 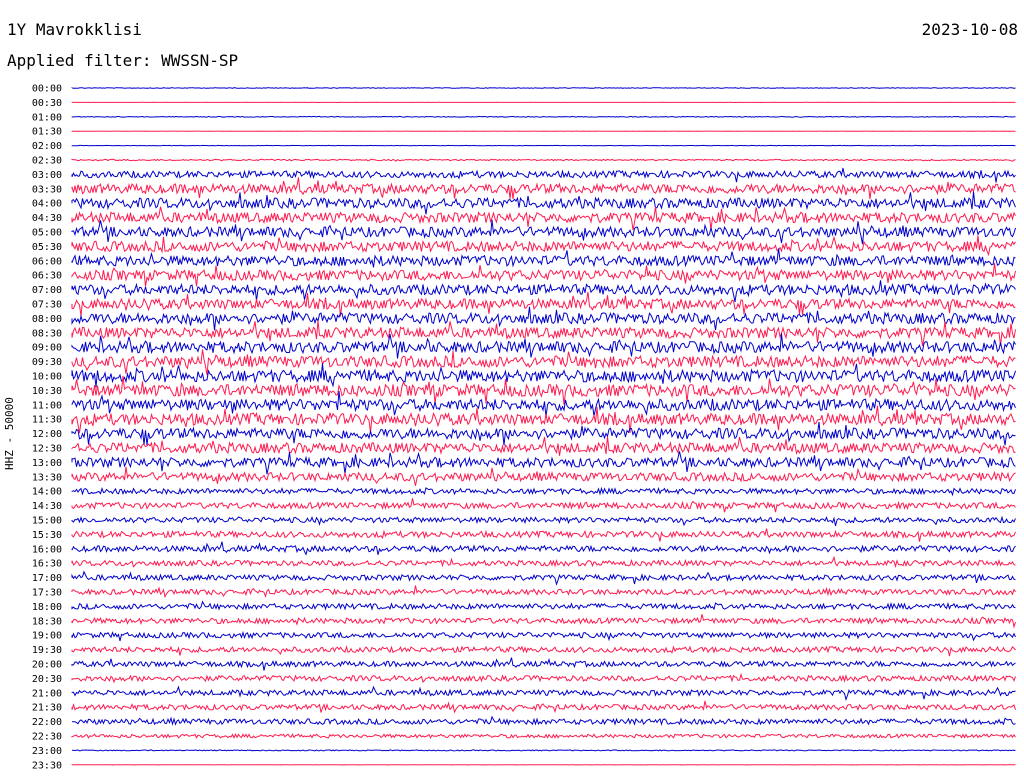 What do you see at coordinates (47, 737) in the screenshot?
I see `row-time-label: 22:30` at bounding box center [47, 737].